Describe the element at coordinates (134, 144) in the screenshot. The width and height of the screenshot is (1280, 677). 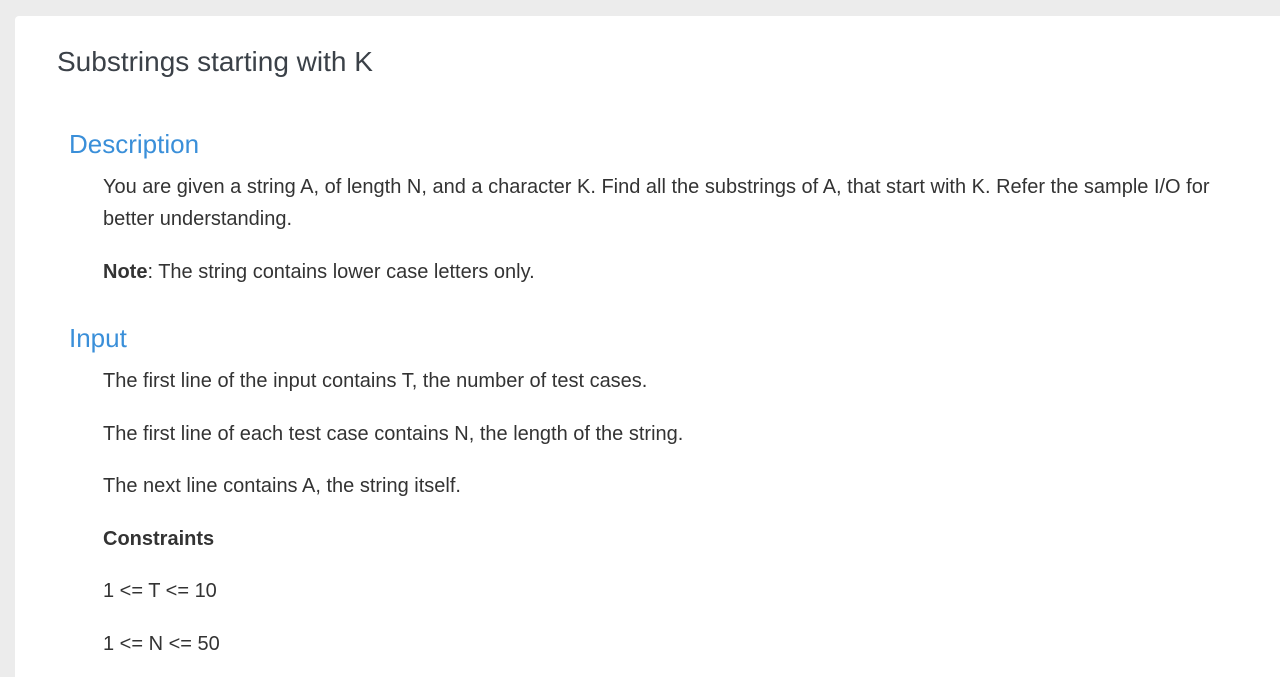
I see `description-heading: Description` at that location.